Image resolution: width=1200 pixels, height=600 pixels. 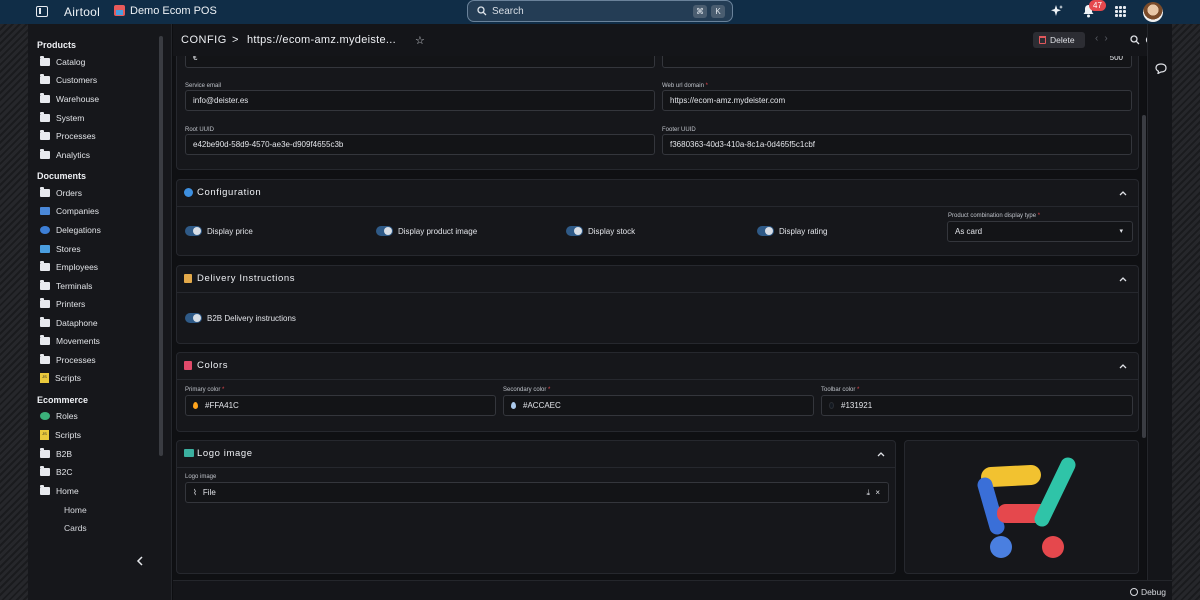 I want to click on toggle-display-stock: Display stock, so click(x=600, y=231).